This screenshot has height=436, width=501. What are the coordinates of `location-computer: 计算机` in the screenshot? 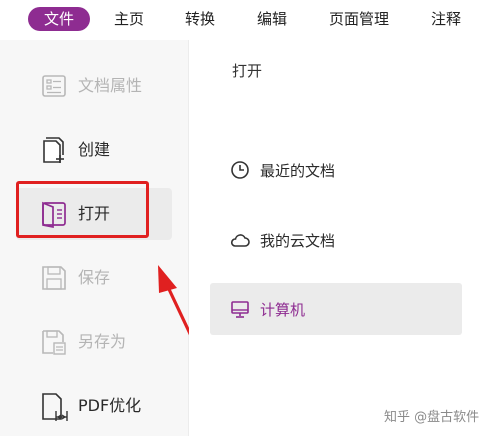 It's located at (336, 309).